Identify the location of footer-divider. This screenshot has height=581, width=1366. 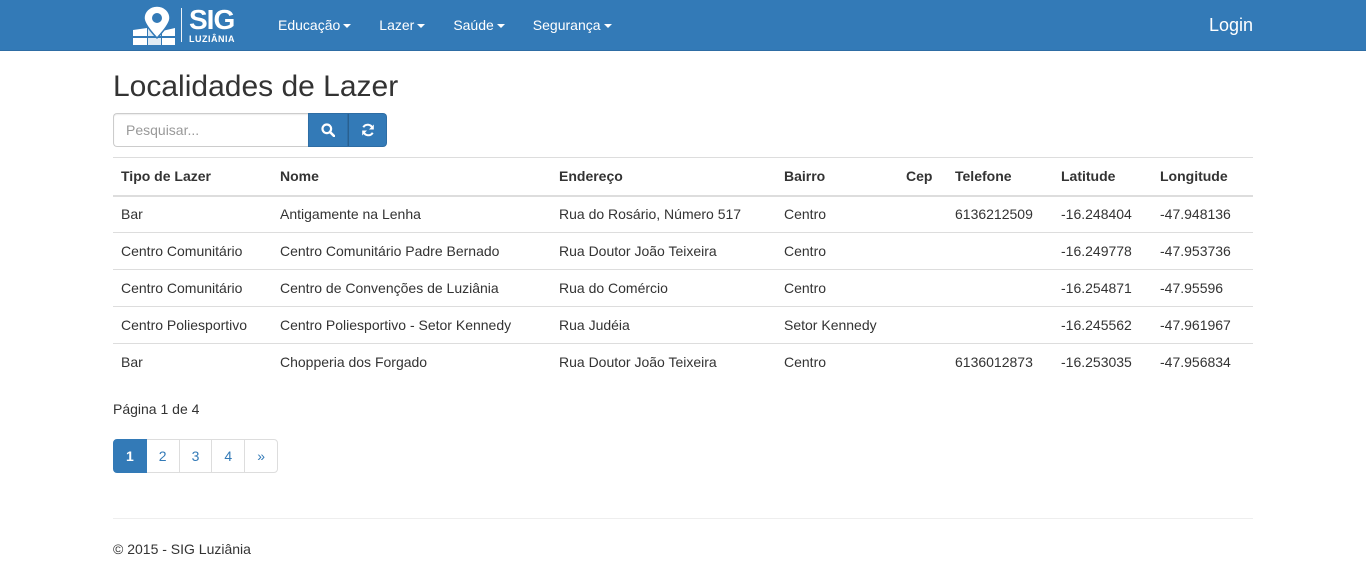
(683, 518).